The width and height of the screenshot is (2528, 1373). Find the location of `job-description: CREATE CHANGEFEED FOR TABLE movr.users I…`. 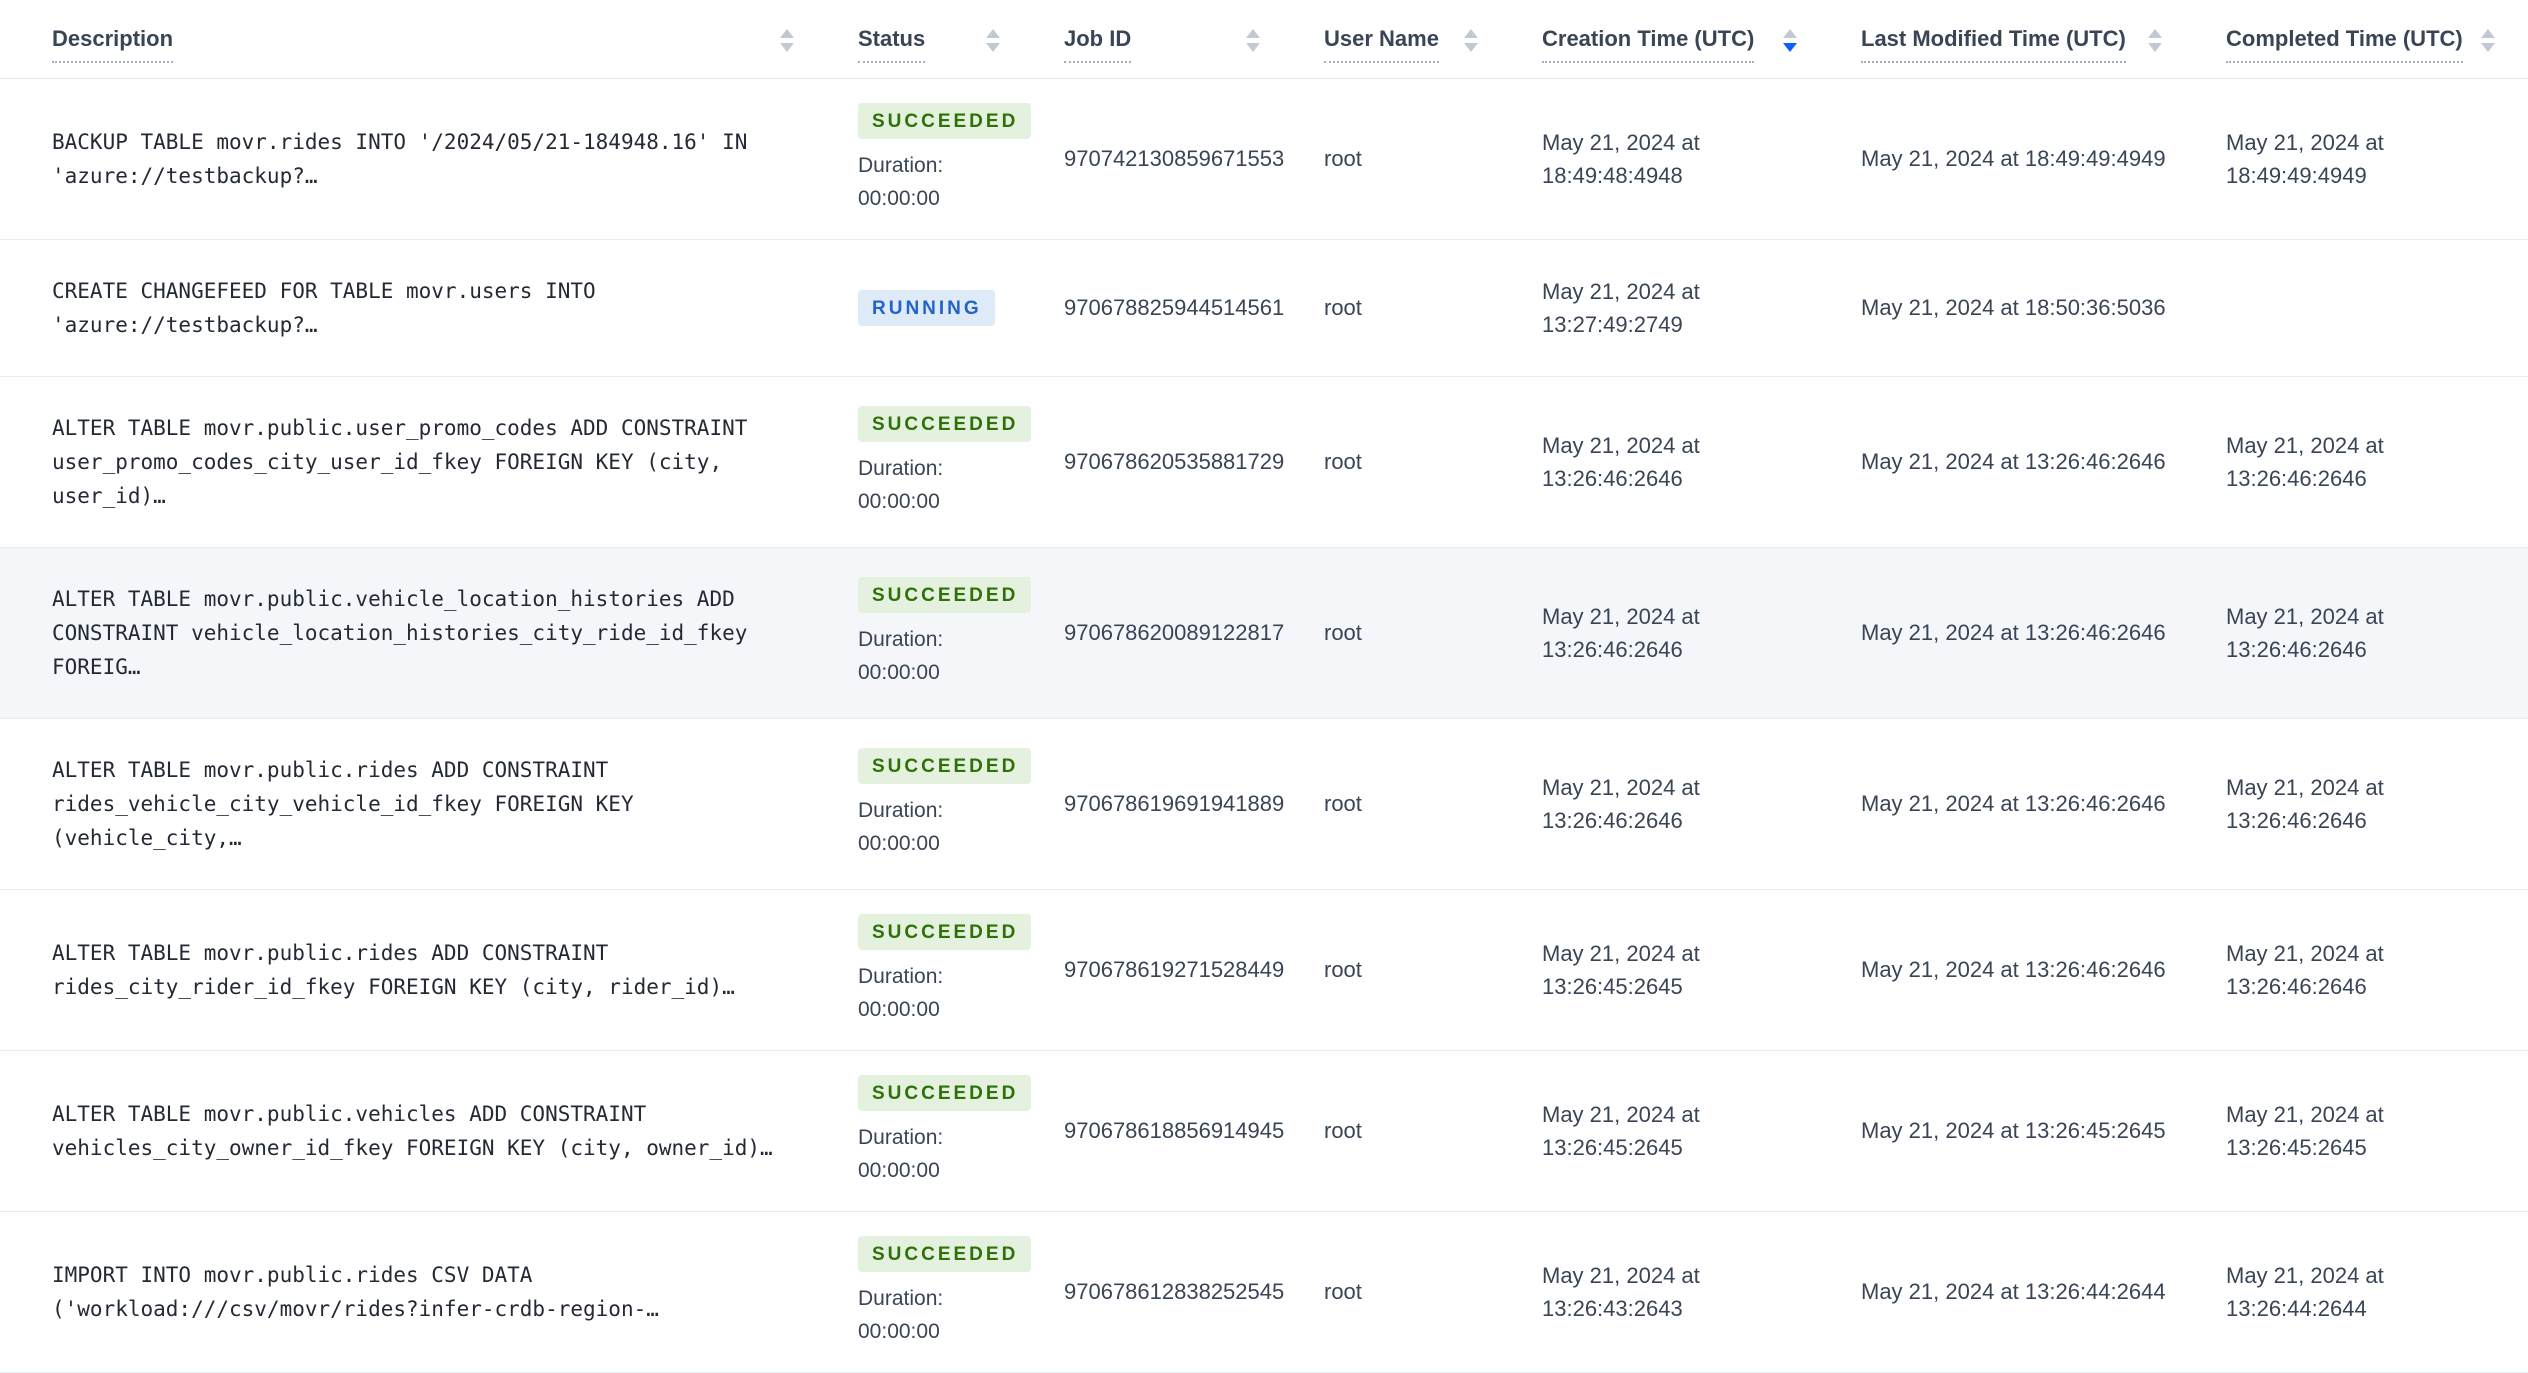

job-description: CREATE CHANGEFEED FOR TABLE movr.users I… is located at coordinates (324, 307).